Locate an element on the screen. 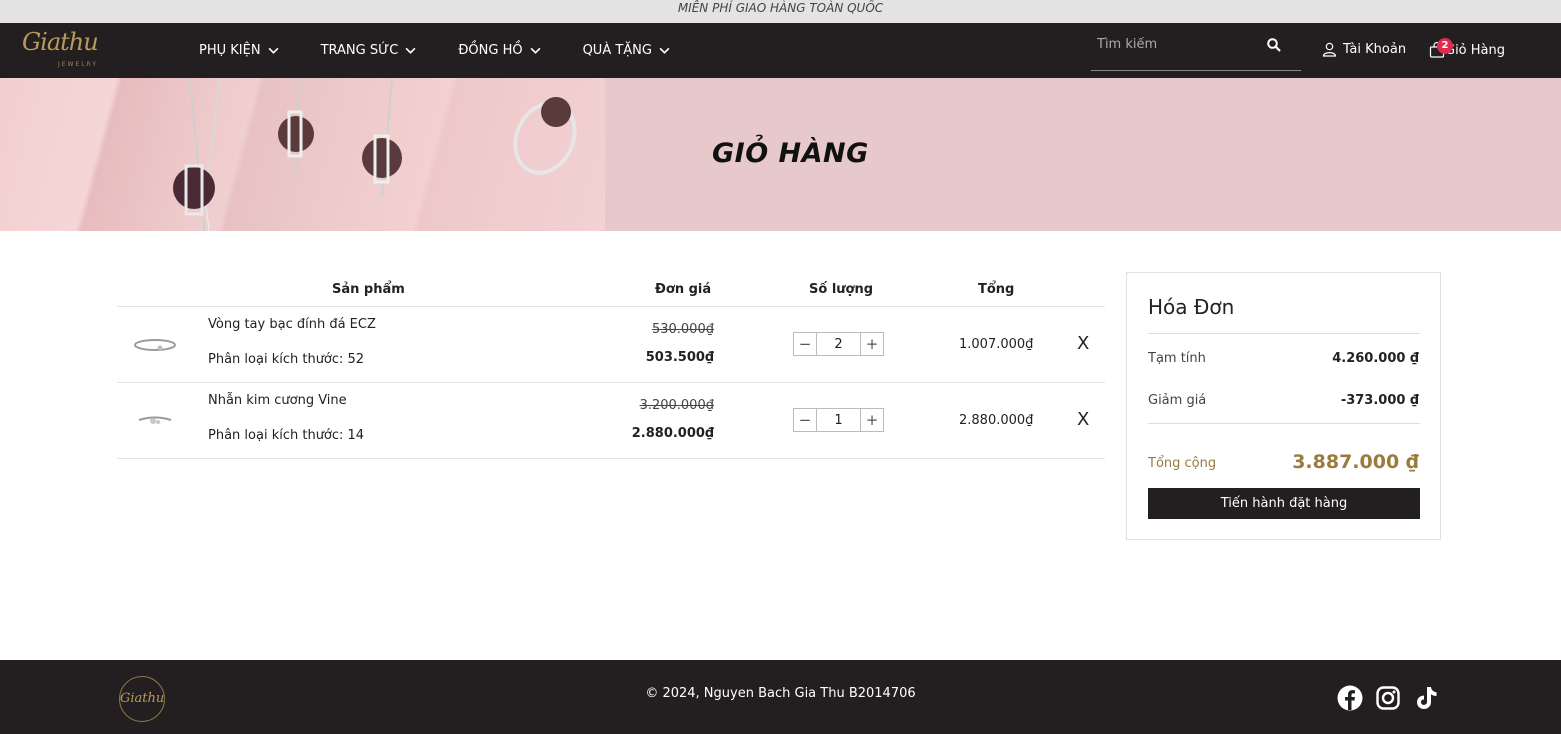 This screenshot has height=734, width=1561. search-input is located at coordinates (1177, 44).